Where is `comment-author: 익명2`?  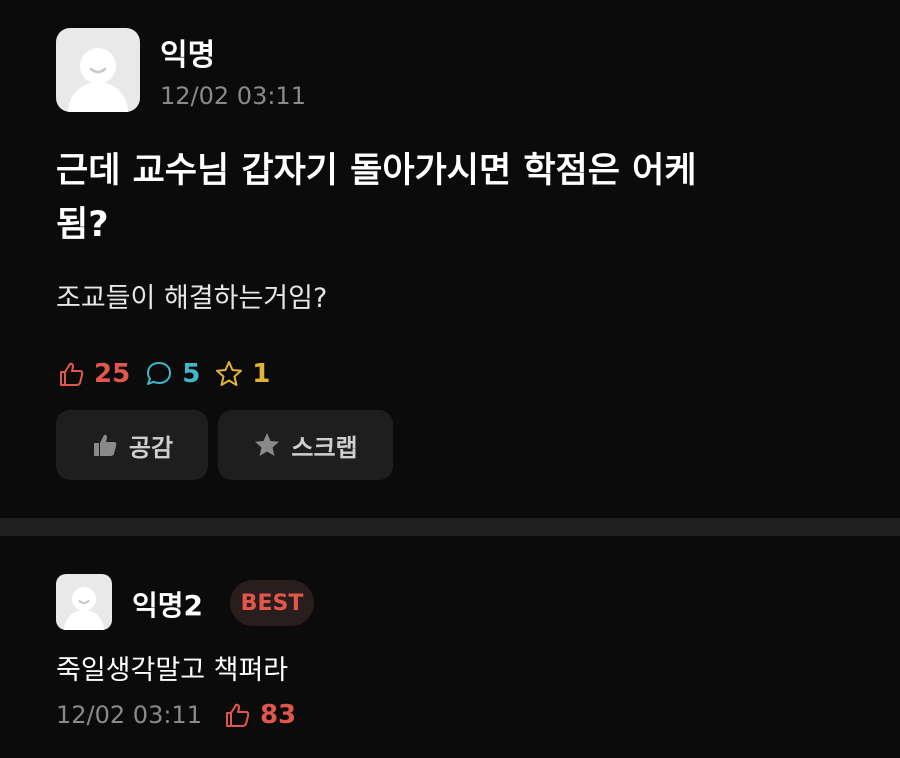 comment-author: 익명2 is located at coordinates (168, 605).